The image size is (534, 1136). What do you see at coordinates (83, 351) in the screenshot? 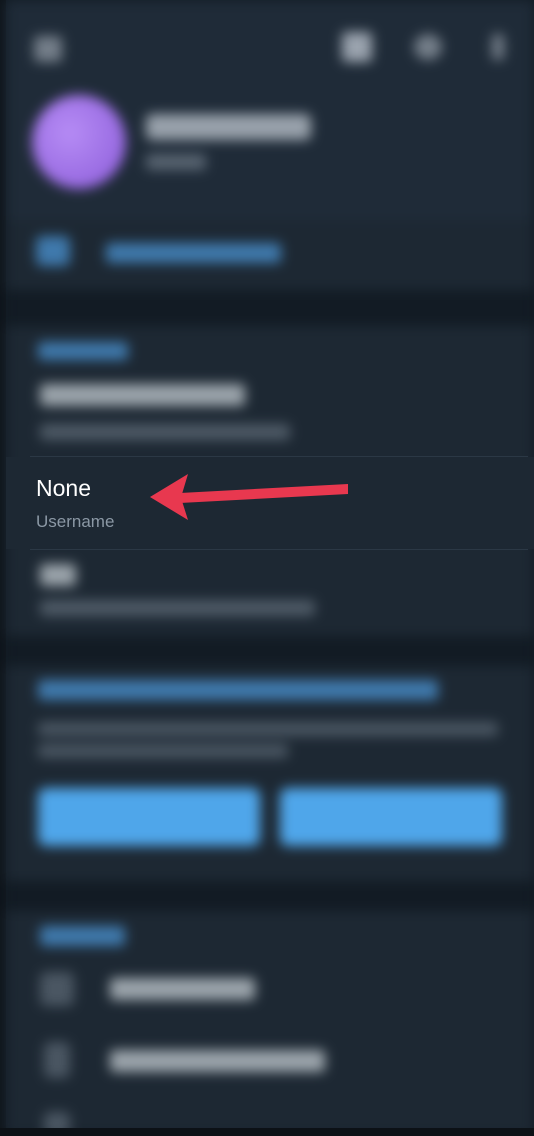
I see `account-header` at bounding box center [83, 351].